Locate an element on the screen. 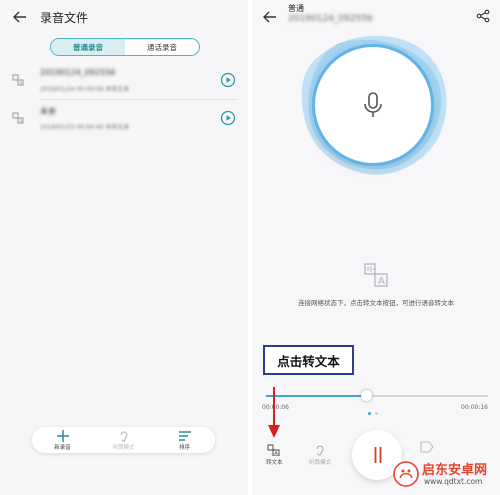 Image resolution: width=500 pixels, height=495 pixels. playback-progress is located at coordinates (377, 395).